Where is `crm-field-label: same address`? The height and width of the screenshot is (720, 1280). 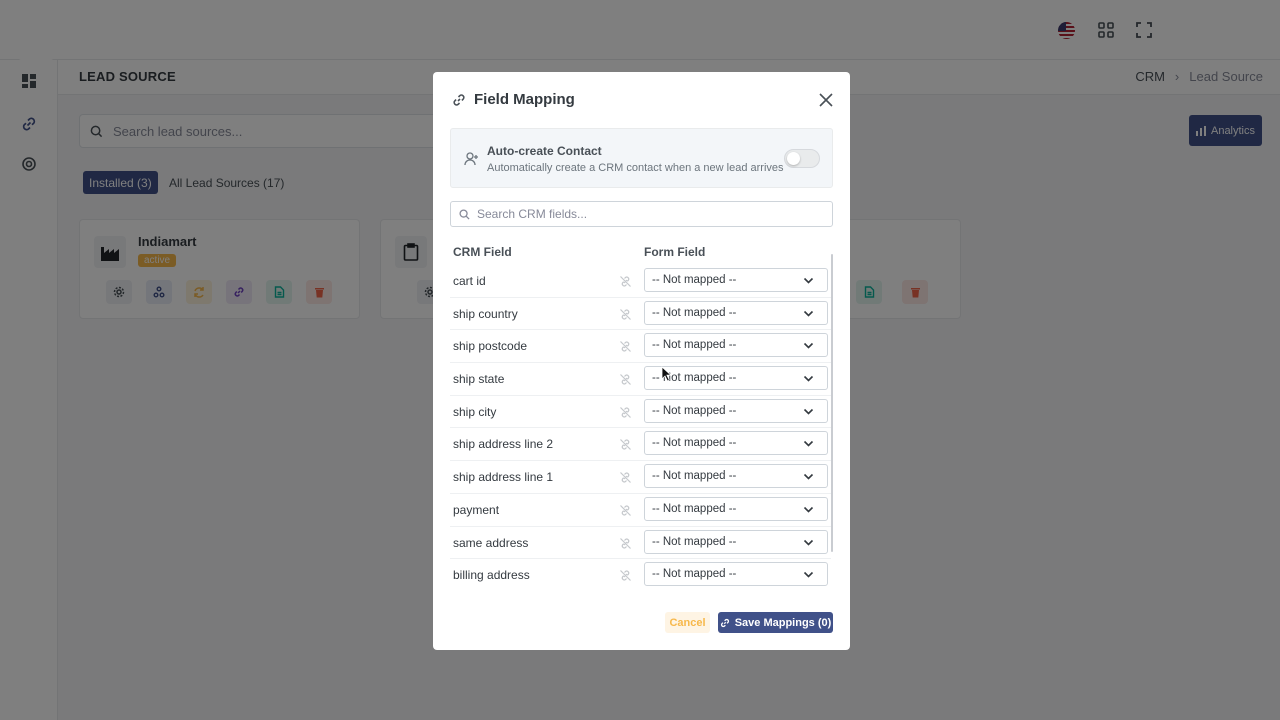 crm-field-label: same address is located at coordinates (491, 542).